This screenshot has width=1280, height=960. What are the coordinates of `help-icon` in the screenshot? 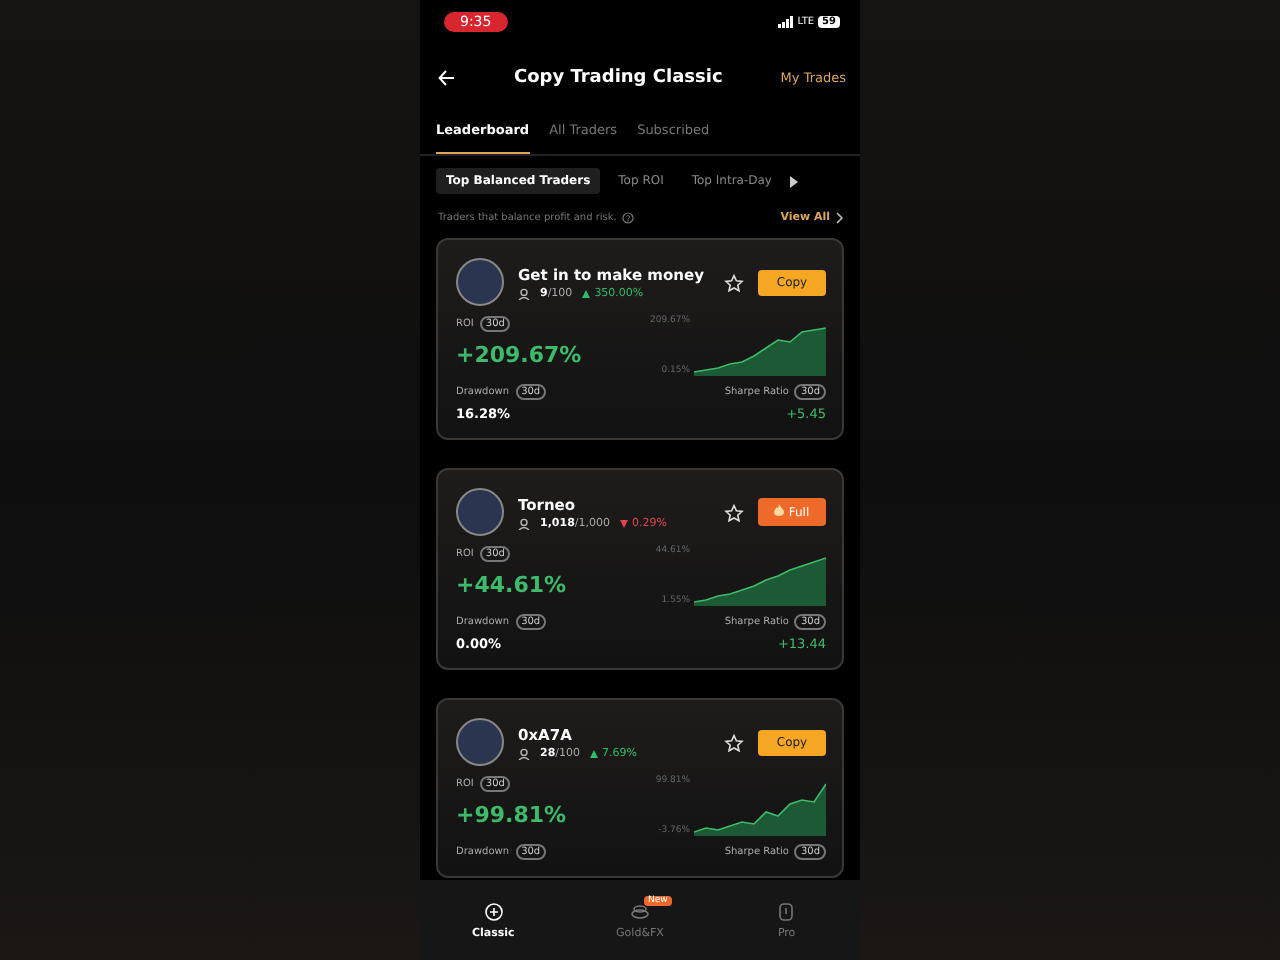 It's located at (628, 218).